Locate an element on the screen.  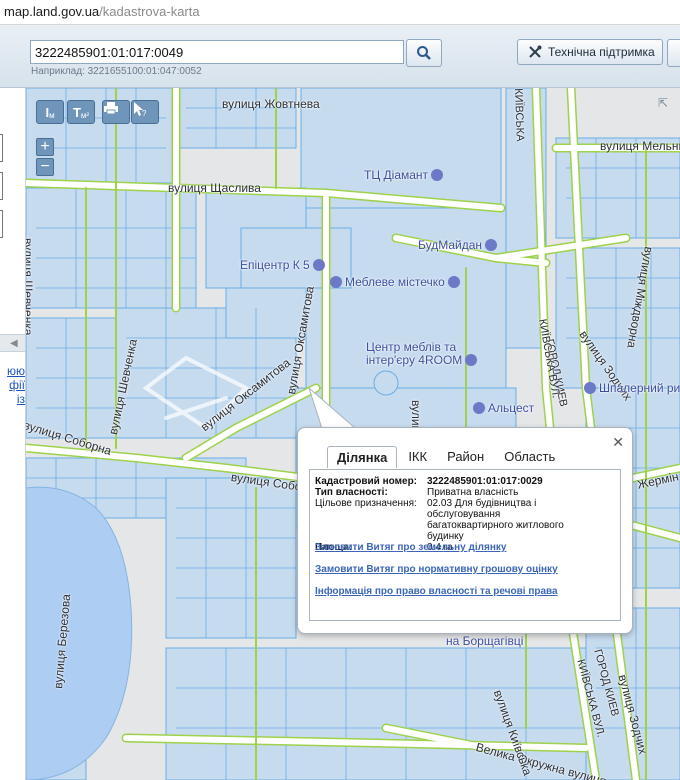
poi-label: Епіцентр К 5 is located at coordinates (282, 265).